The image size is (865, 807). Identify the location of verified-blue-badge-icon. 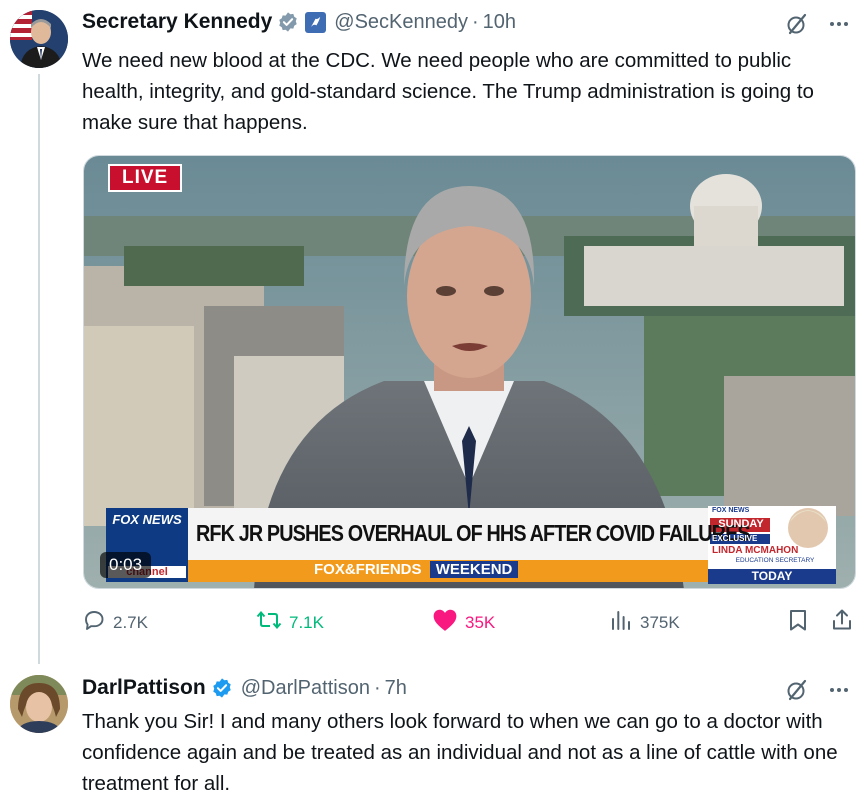
(222, 688).